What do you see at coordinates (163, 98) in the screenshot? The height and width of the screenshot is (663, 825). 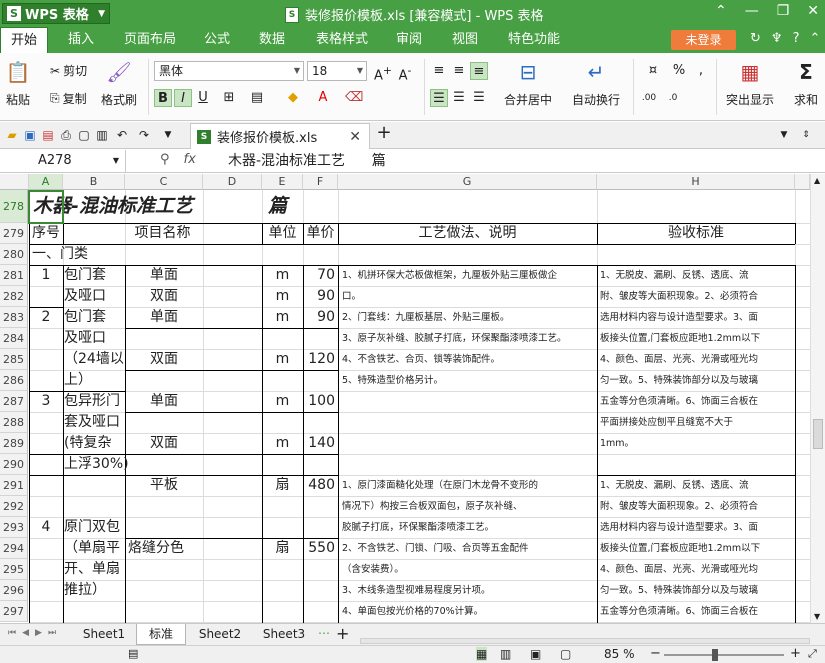 I see `bold-icon: B` at bounding box center [163, 98].